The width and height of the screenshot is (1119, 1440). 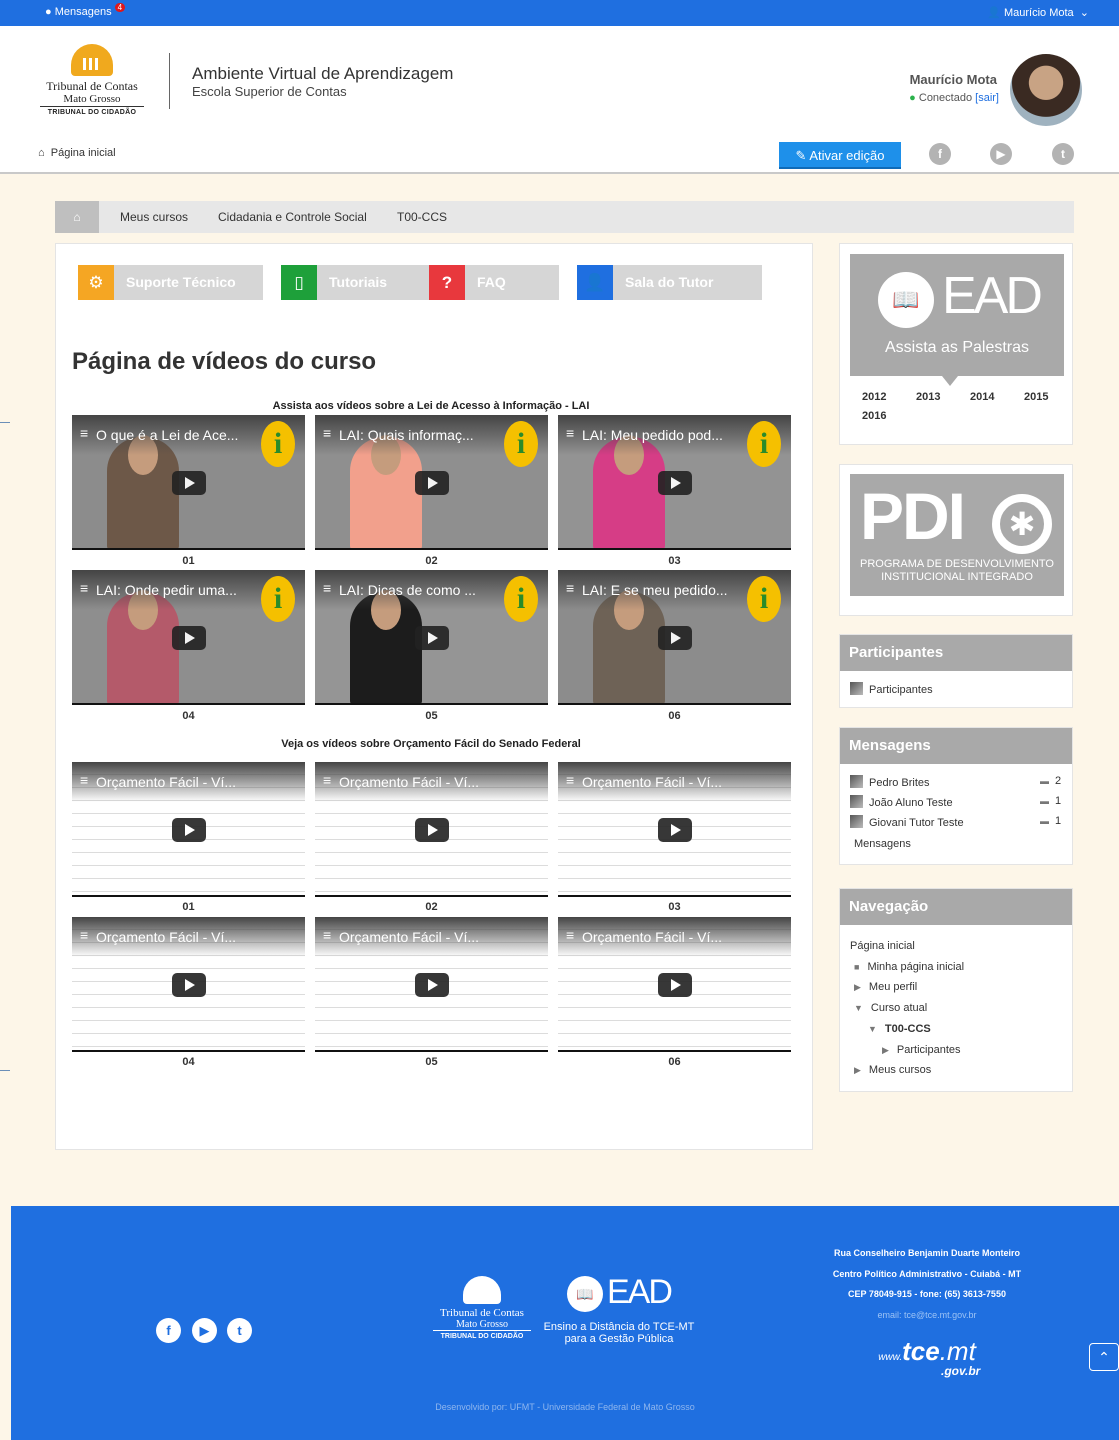 I want to click on chevron-down-icon: ⌄, so click(x=1082, y=13).